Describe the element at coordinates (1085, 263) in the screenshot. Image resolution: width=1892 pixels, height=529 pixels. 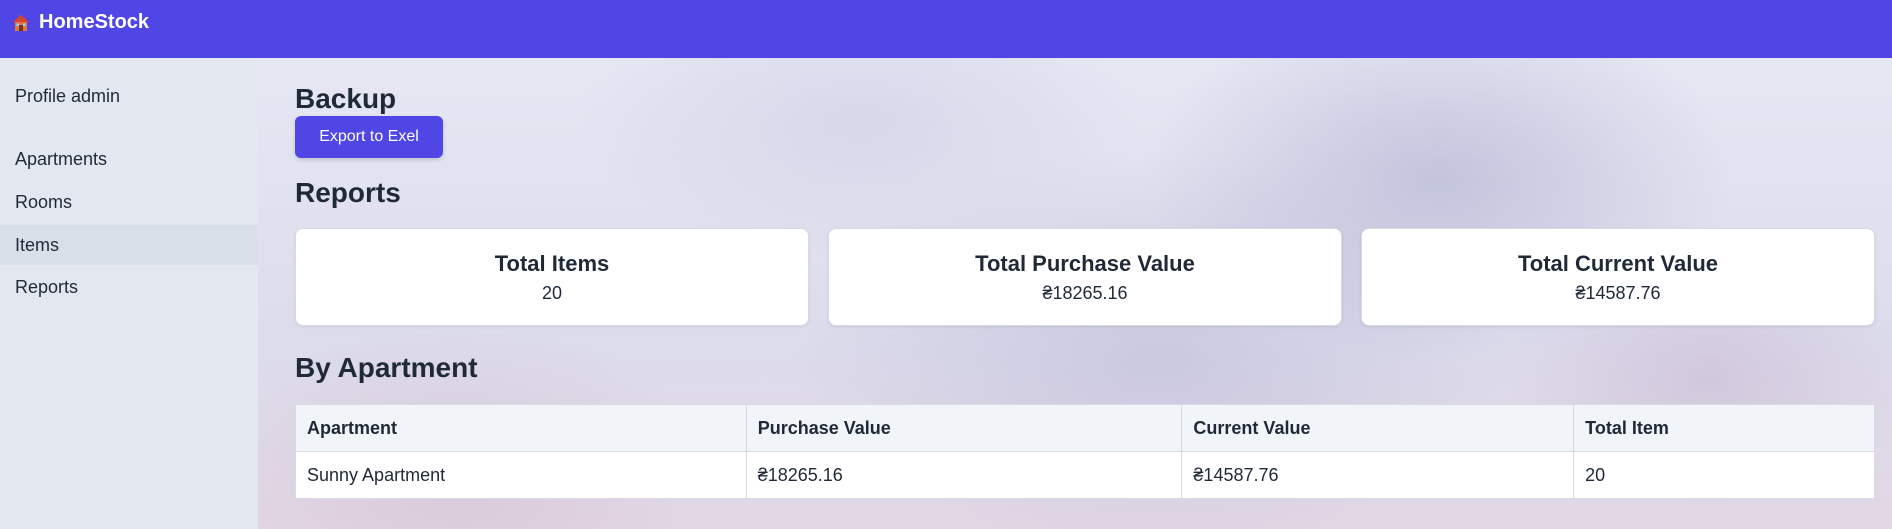
I see `card-title: Total Purchase Value` at that location.